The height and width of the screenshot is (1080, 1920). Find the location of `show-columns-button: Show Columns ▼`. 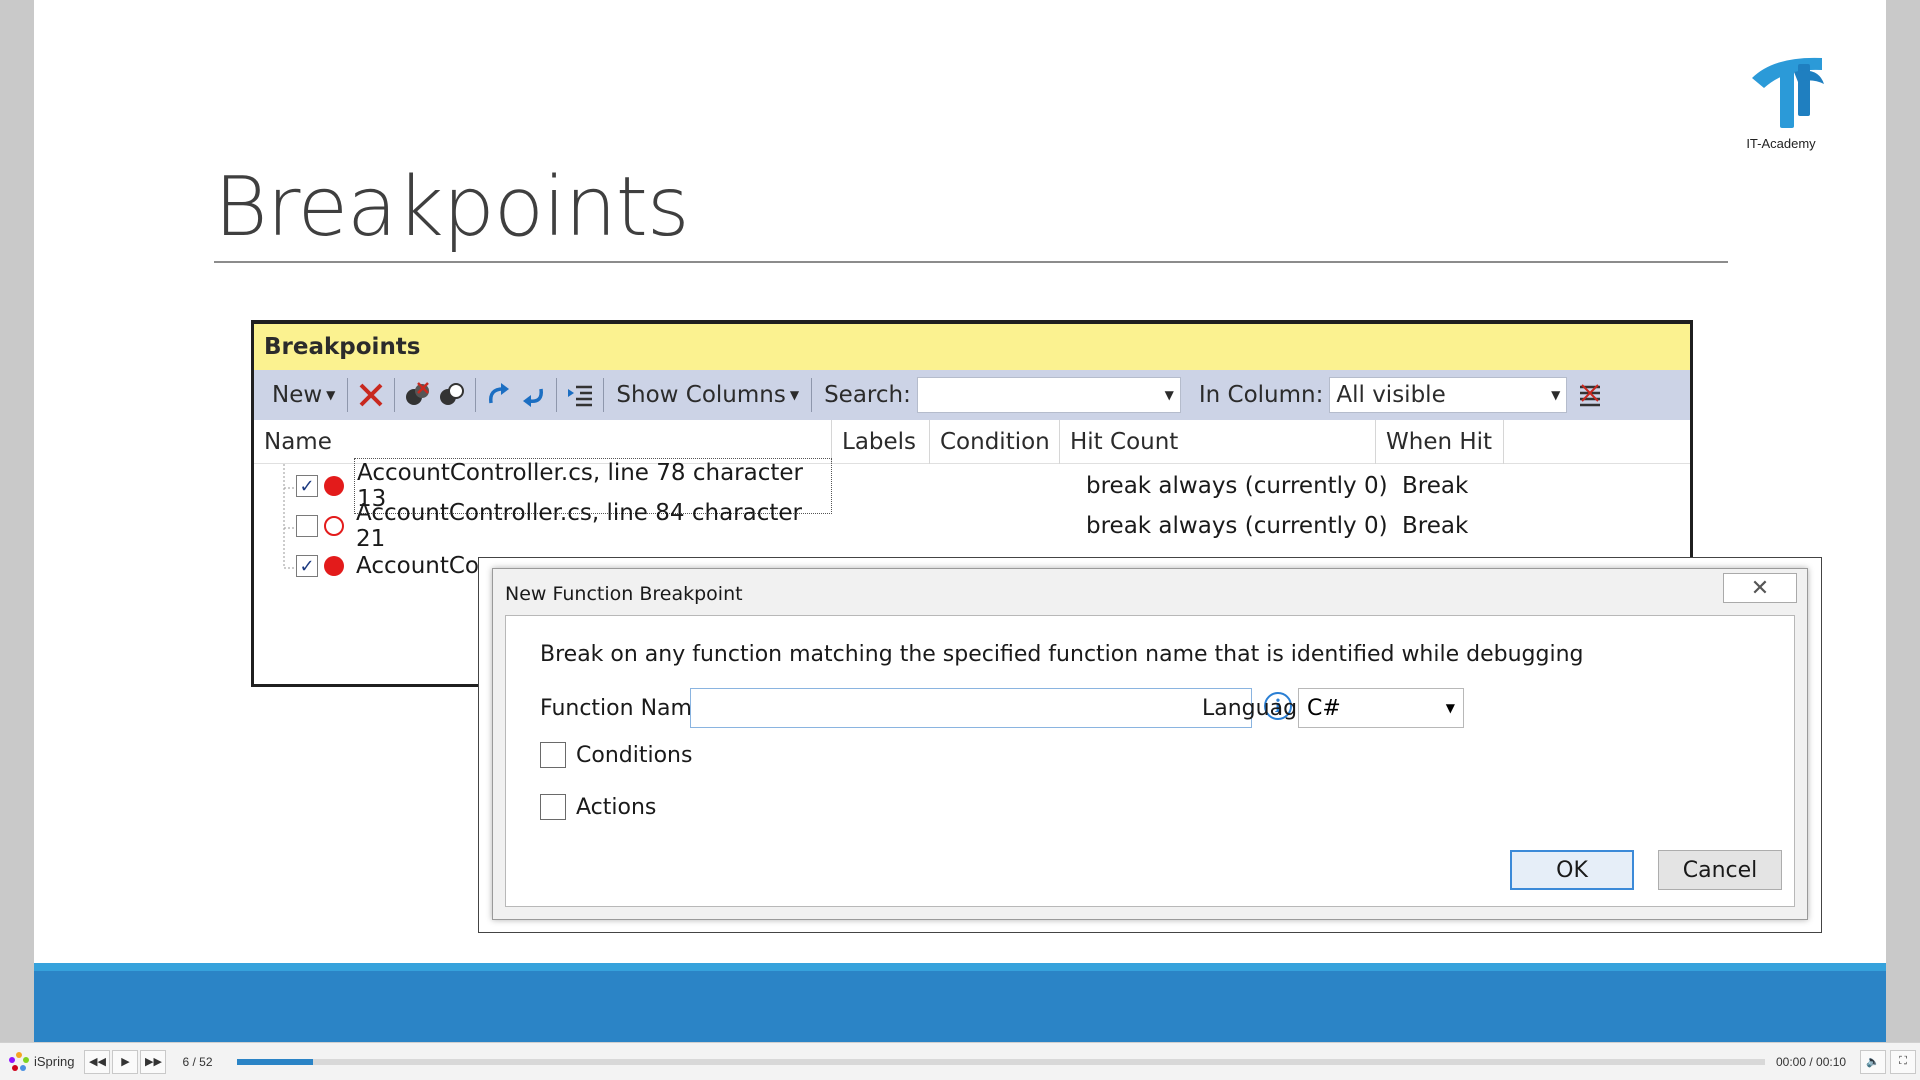

show-columns-button: Show Columns ▼ is located at coordinates (707, 395).